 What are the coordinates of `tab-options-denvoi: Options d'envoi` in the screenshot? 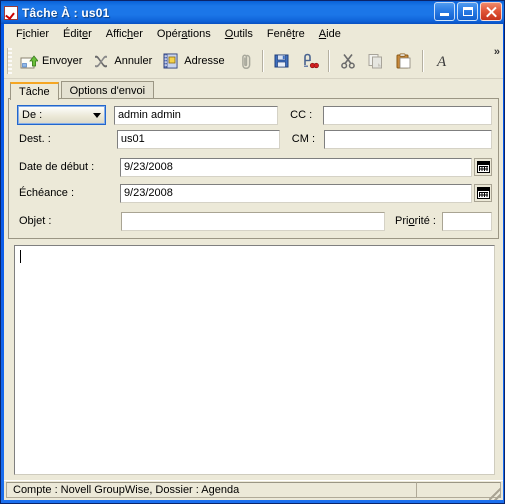 It's located at (107, 90).